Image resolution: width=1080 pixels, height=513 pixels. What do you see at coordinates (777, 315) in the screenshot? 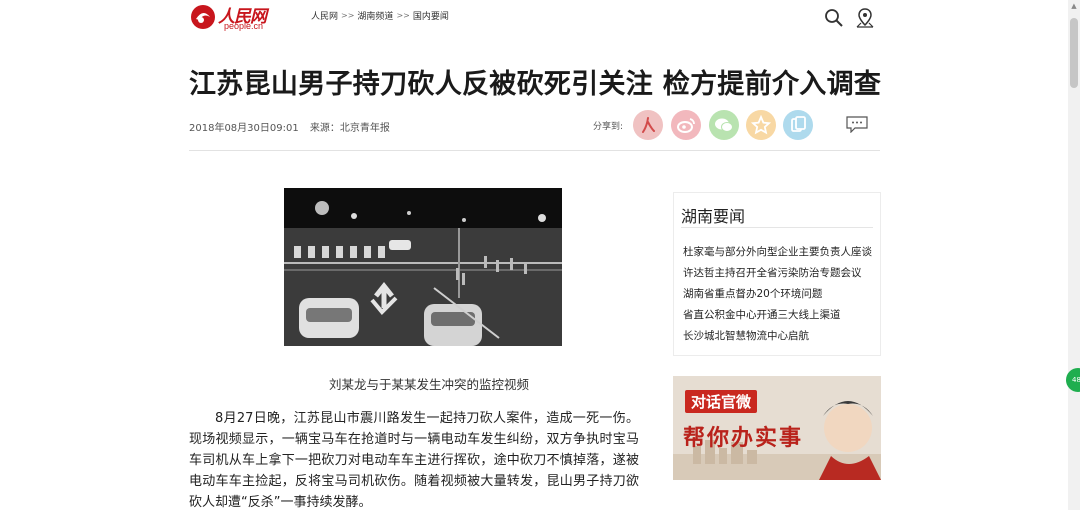
I see `news-link: 省直公积金中心开通三大线上渠道` at bounding box center [777, 315].